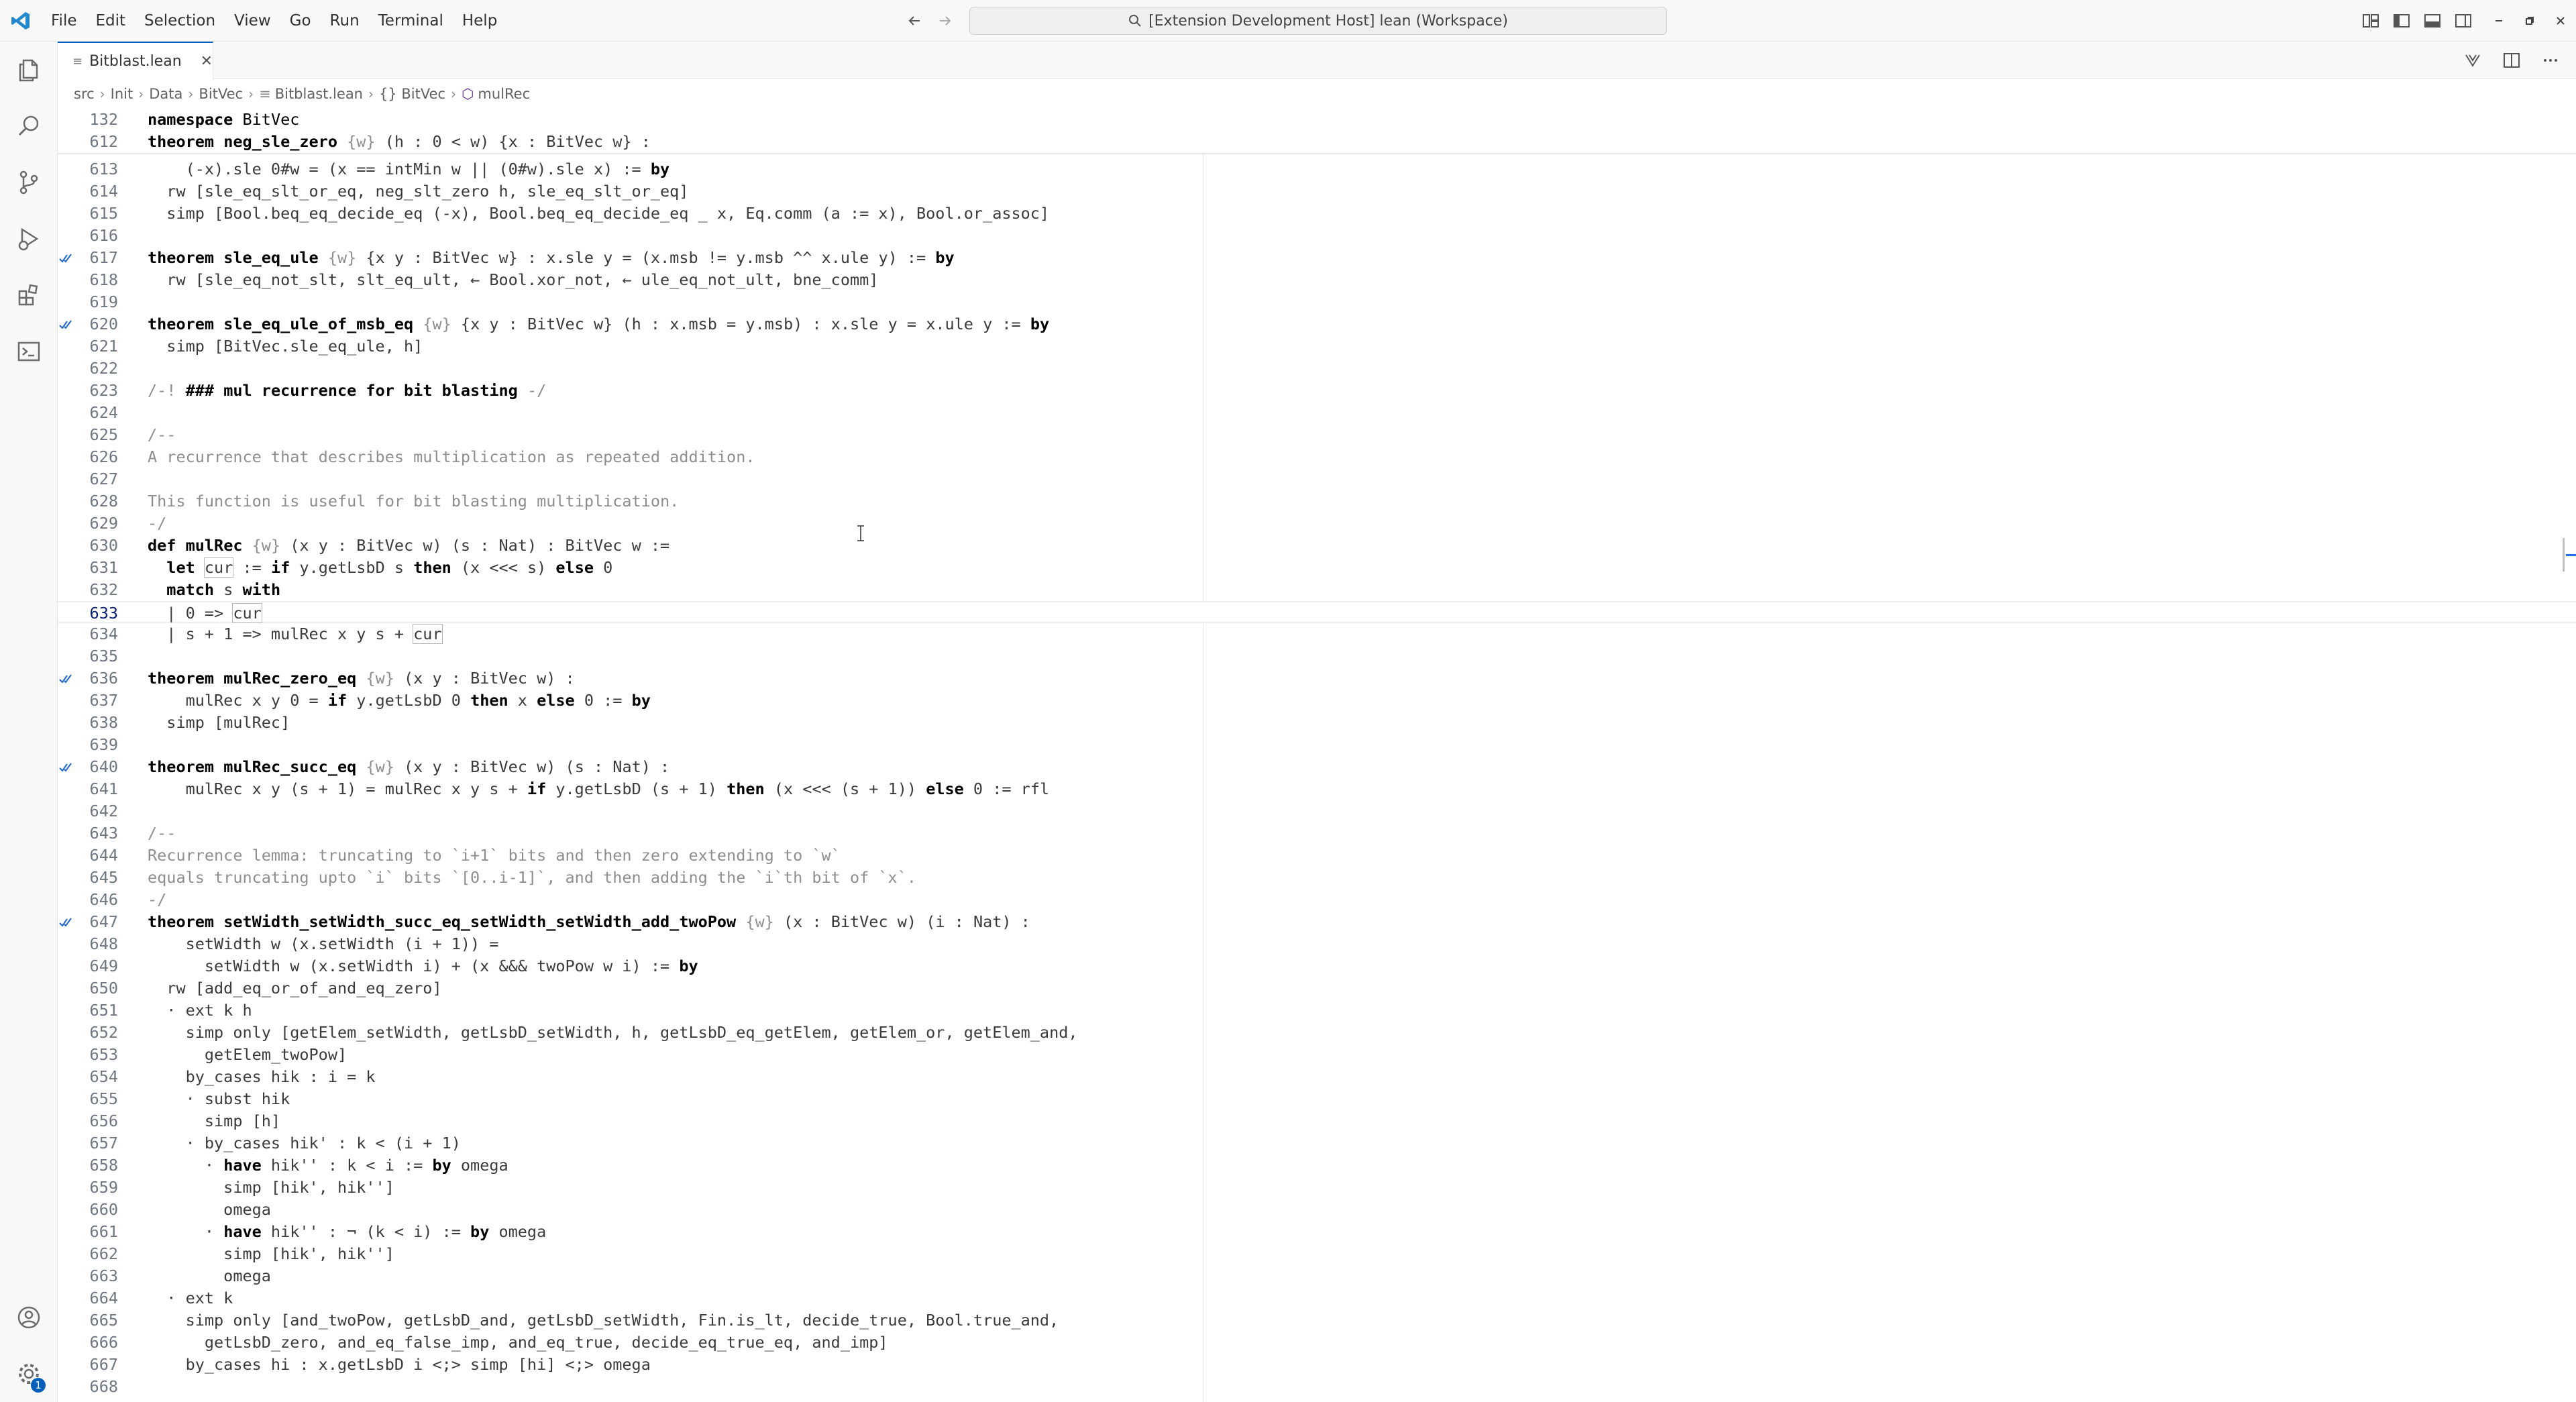 The image size is (2576, 1402). I want to click on toggle-secondary-sidebar-icon, so click(2463, 21).